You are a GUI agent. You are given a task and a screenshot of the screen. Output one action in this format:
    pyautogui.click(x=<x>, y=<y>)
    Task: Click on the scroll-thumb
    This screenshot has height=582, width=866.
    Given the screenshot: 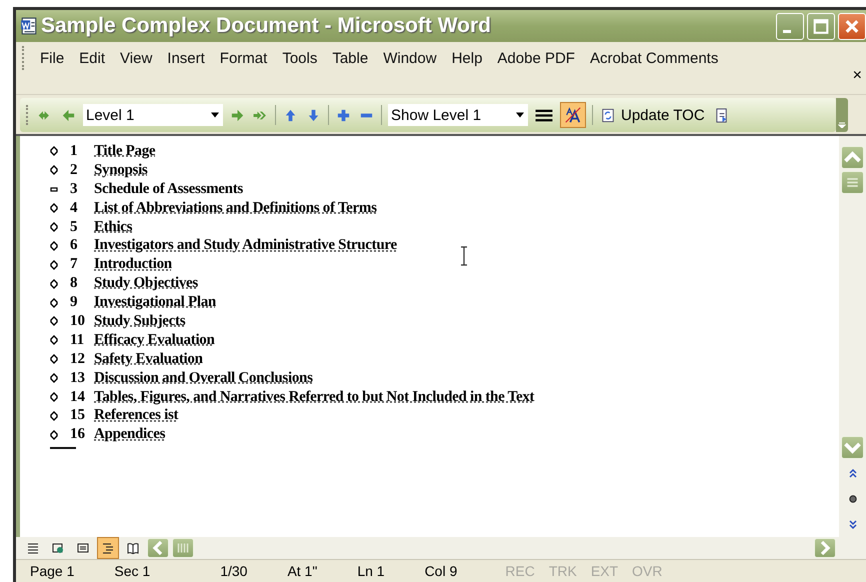 What is the action you would take?
    pyautogui.click(x=852, y=182)
    